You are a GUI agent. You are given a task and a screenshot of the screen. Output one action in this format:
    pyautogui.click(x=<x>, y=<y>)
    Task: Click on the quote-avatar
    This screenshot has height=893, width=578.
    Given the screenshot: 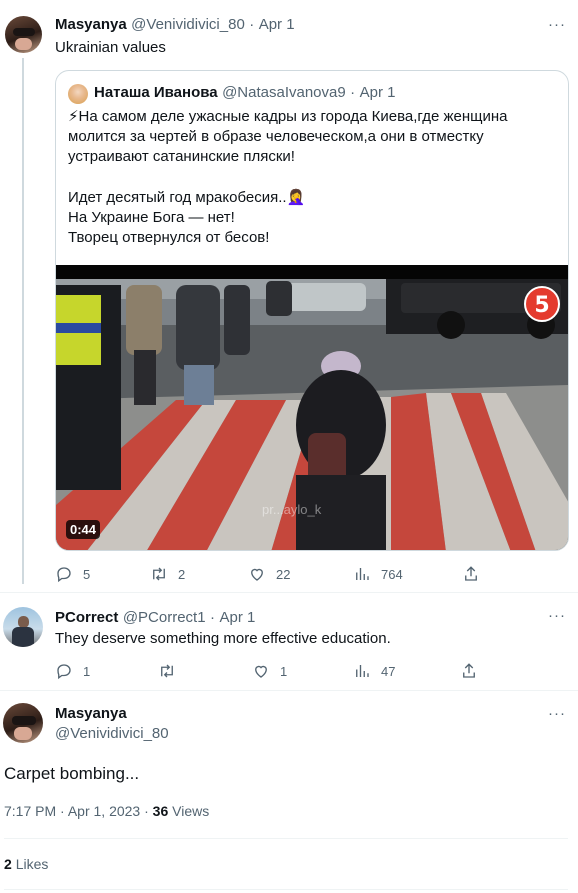 What is the action you would take?
    pyautogui.click(x=78, y=94)
    